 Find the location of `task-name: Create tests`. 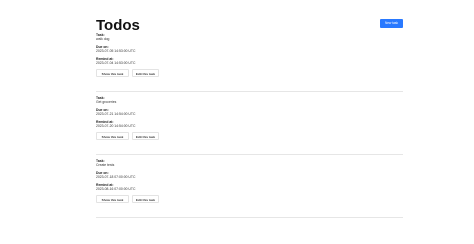

task-name: Create tests is located at coordinates (105, 165).